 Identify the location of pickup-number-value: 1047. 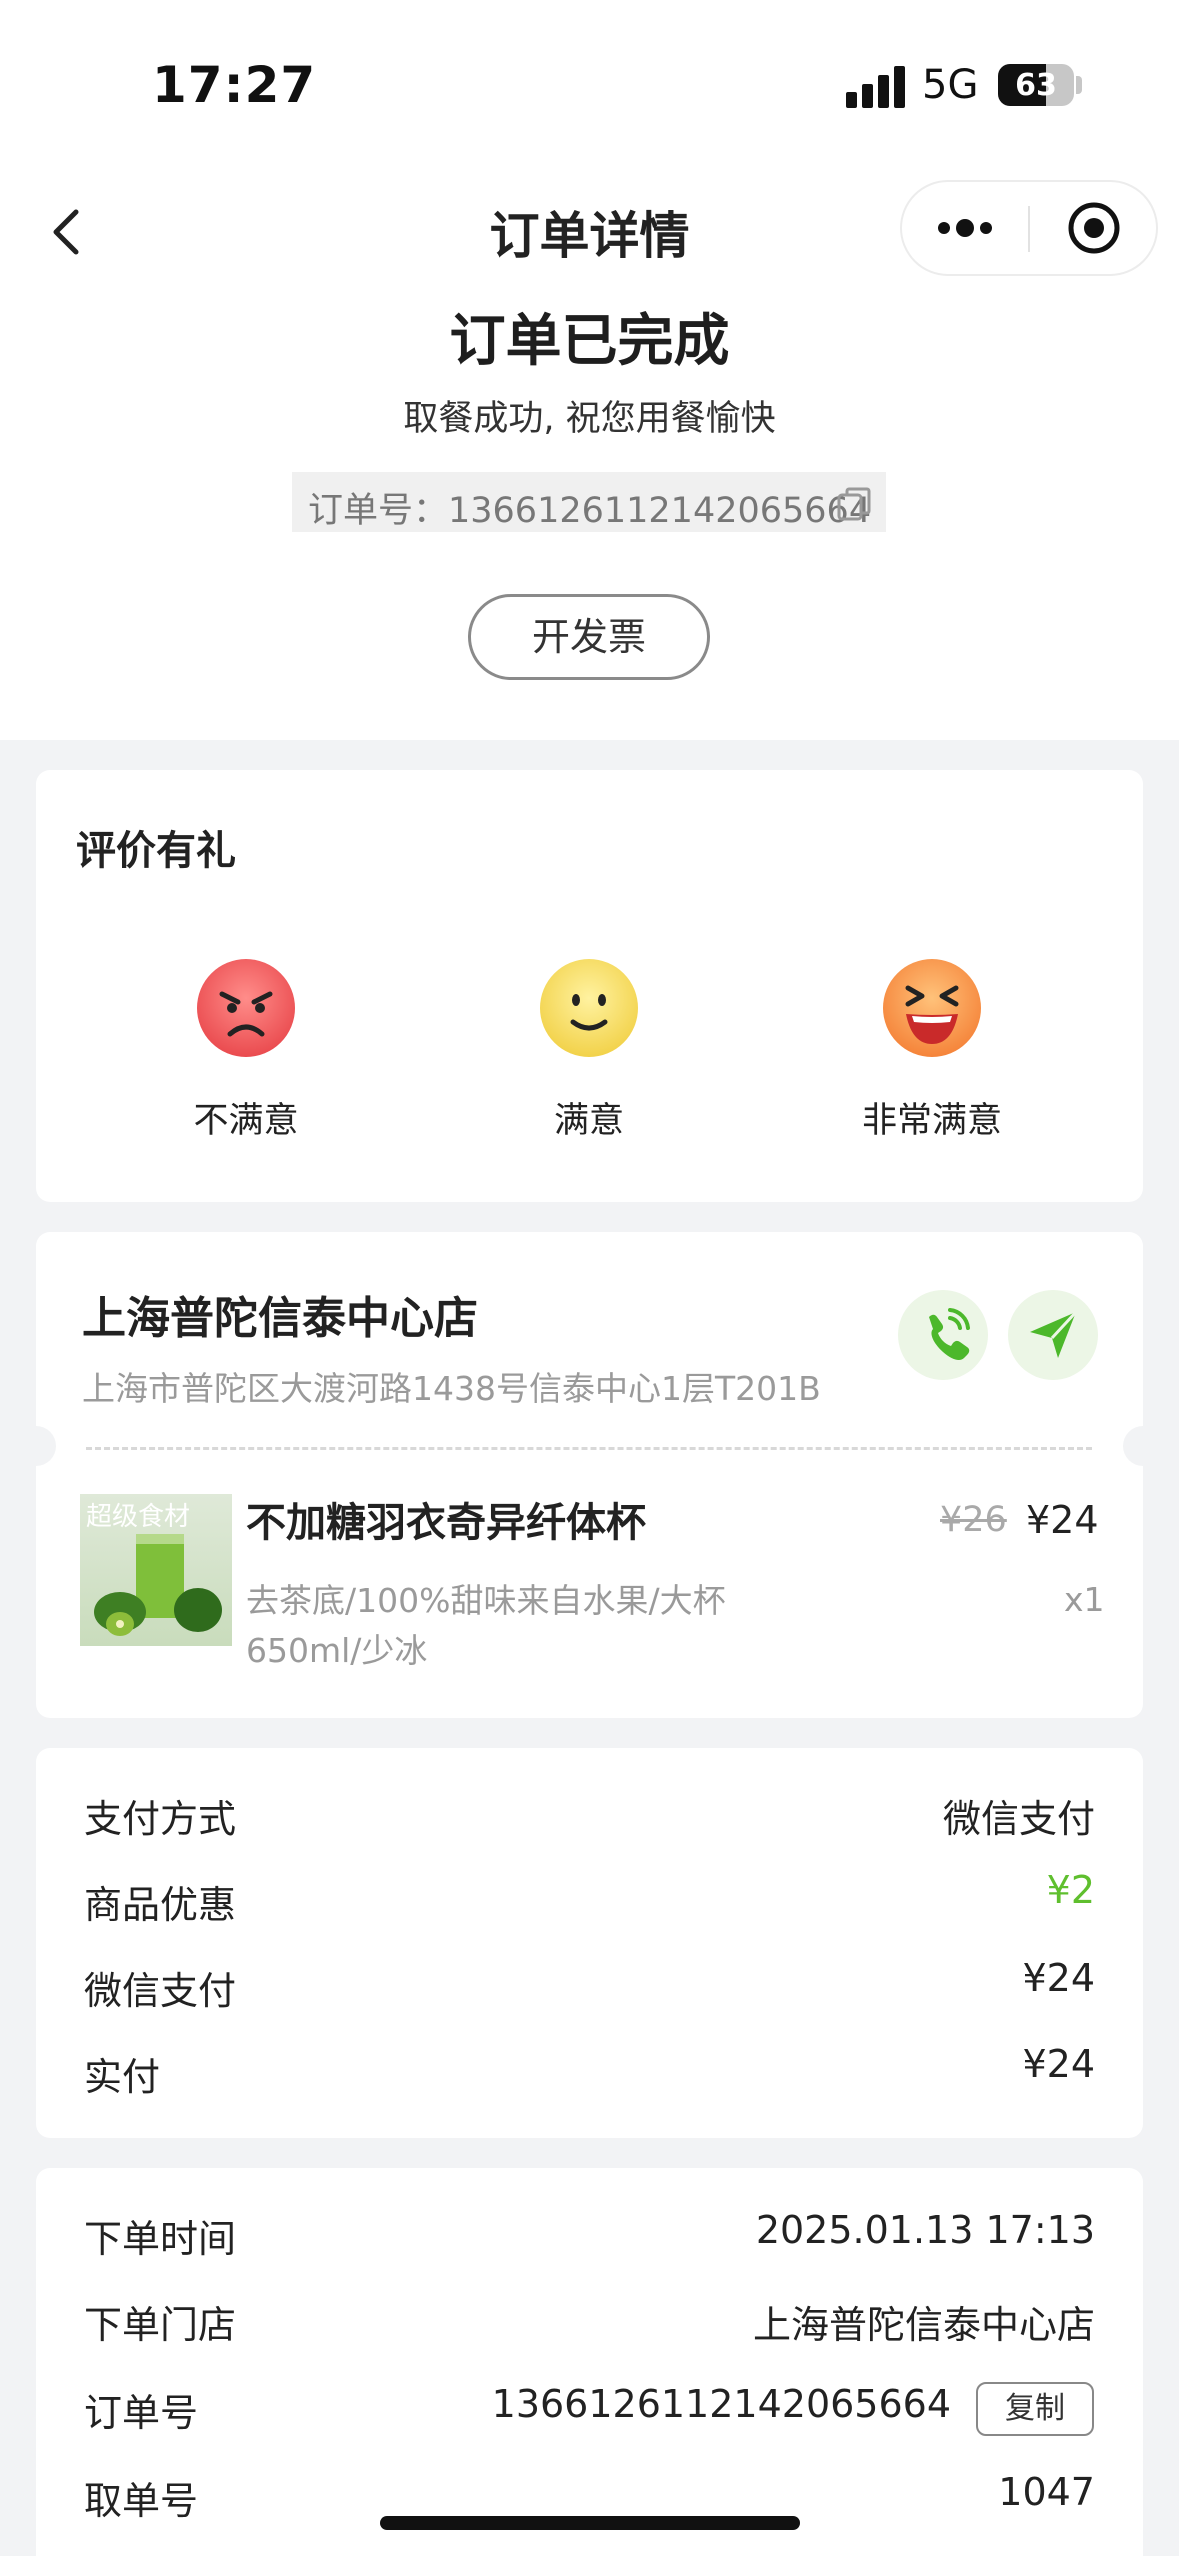
(1046, 2492).